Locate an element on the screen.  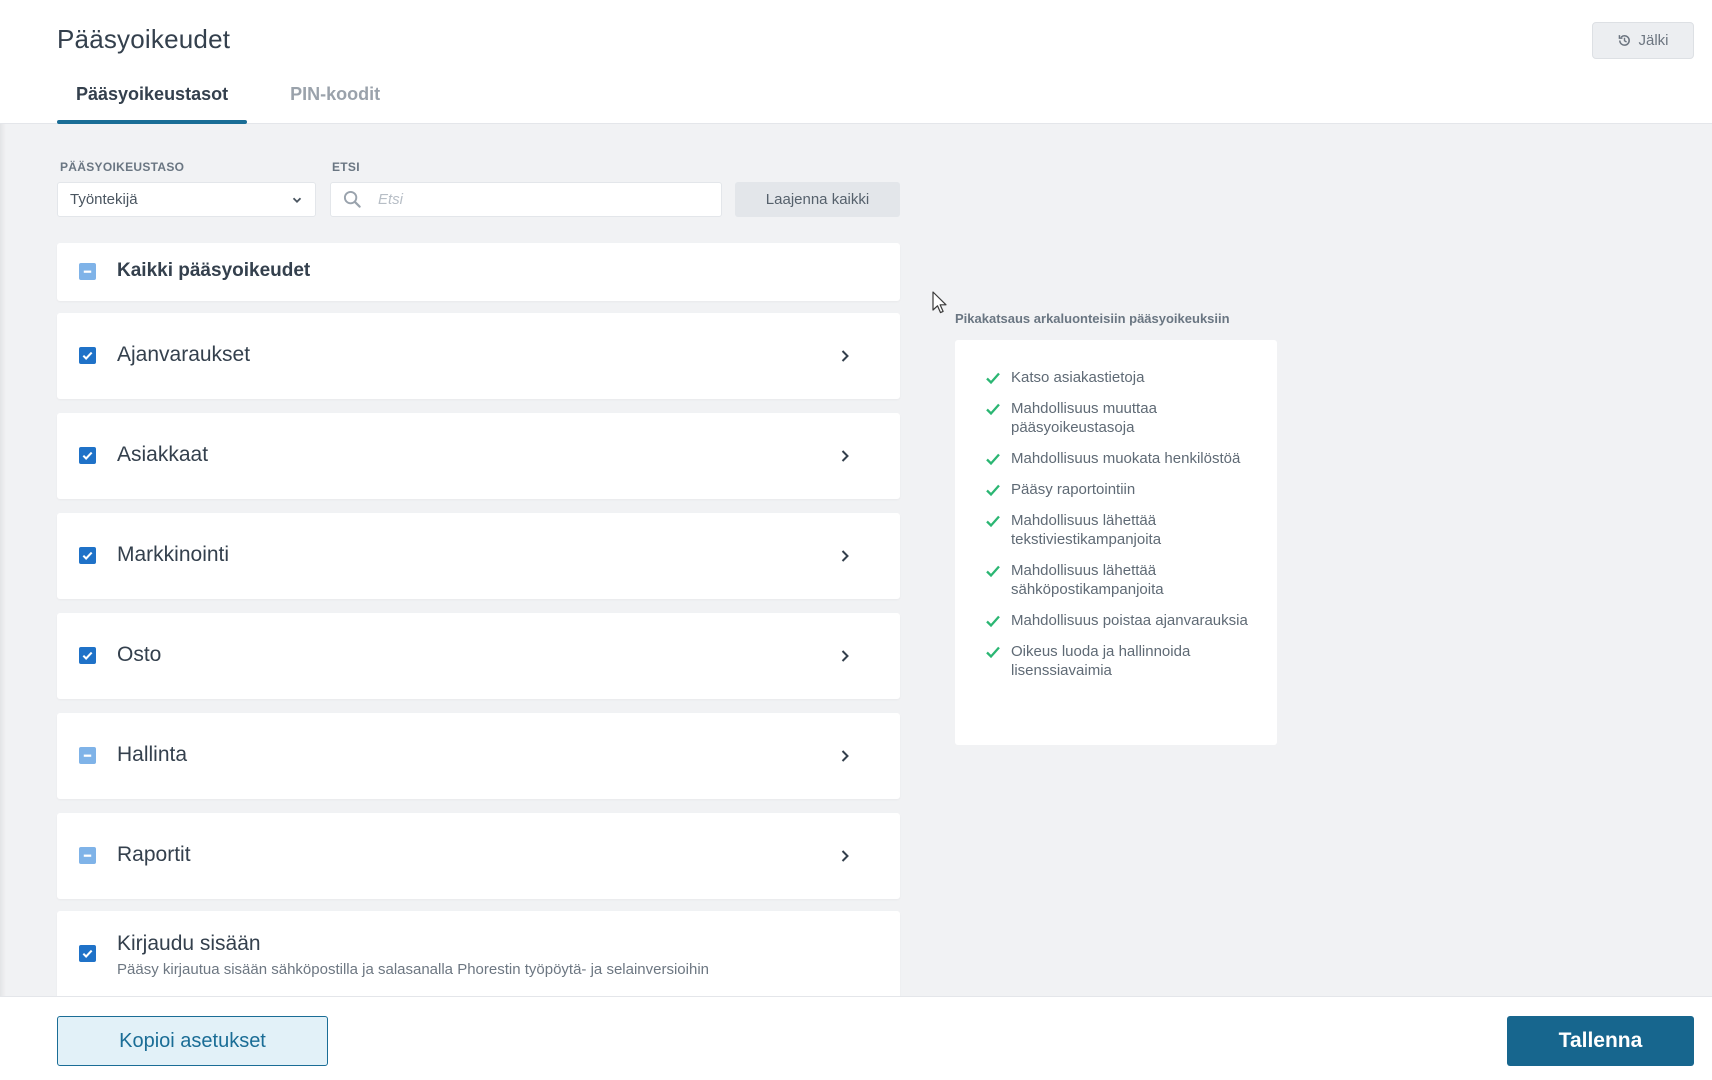
permission-group-label: Asiakkaat is located at coordinates (163, 454).